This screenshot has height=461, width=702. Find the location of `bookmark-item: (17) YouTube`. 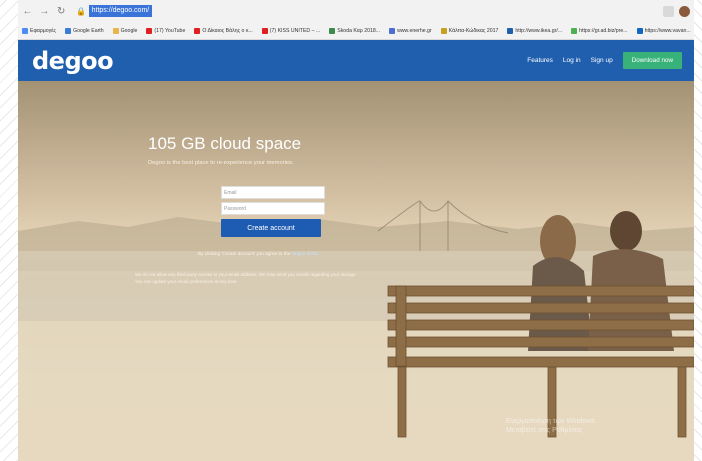

bookmark-item: (17) YouTube is located at coordinates (166, 30).